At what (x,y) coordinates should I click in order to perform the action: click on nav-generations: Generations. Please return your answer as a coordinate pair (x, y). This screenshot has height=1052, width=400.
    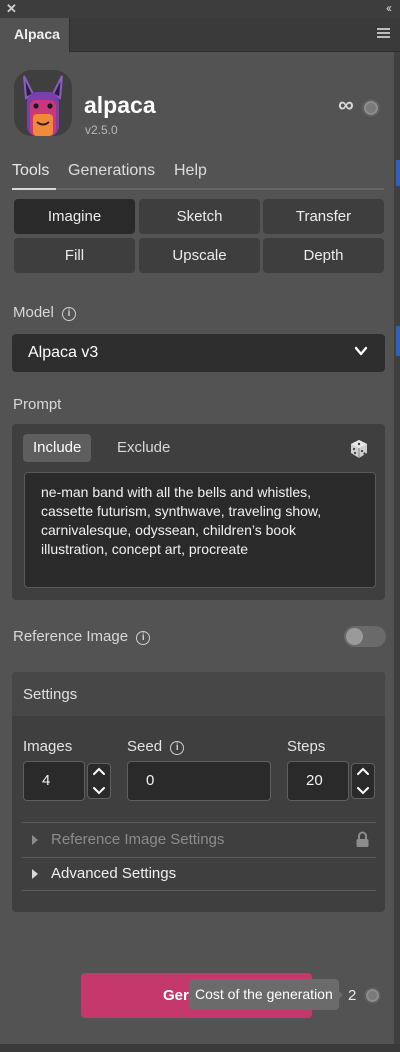
    Looking at the image, I should click on (111, 171).